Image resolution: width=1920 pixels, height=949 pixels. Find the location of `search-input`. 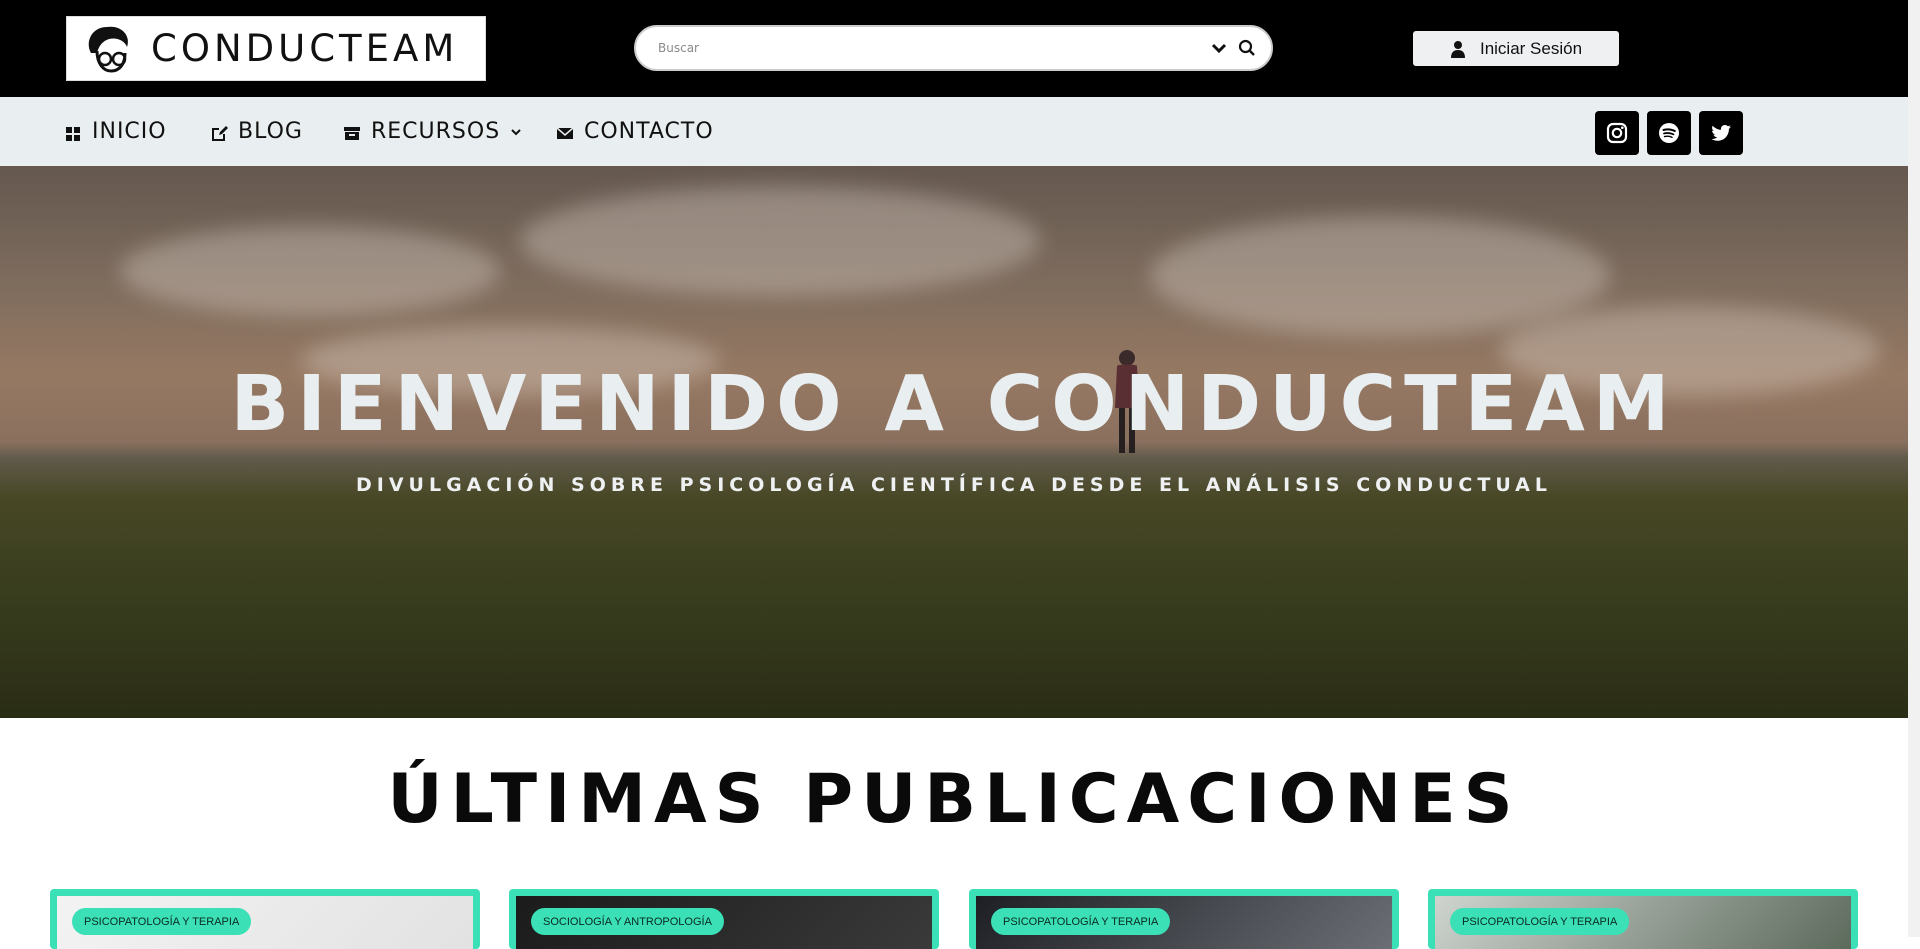

search-input is located at coordinates (933, 48).